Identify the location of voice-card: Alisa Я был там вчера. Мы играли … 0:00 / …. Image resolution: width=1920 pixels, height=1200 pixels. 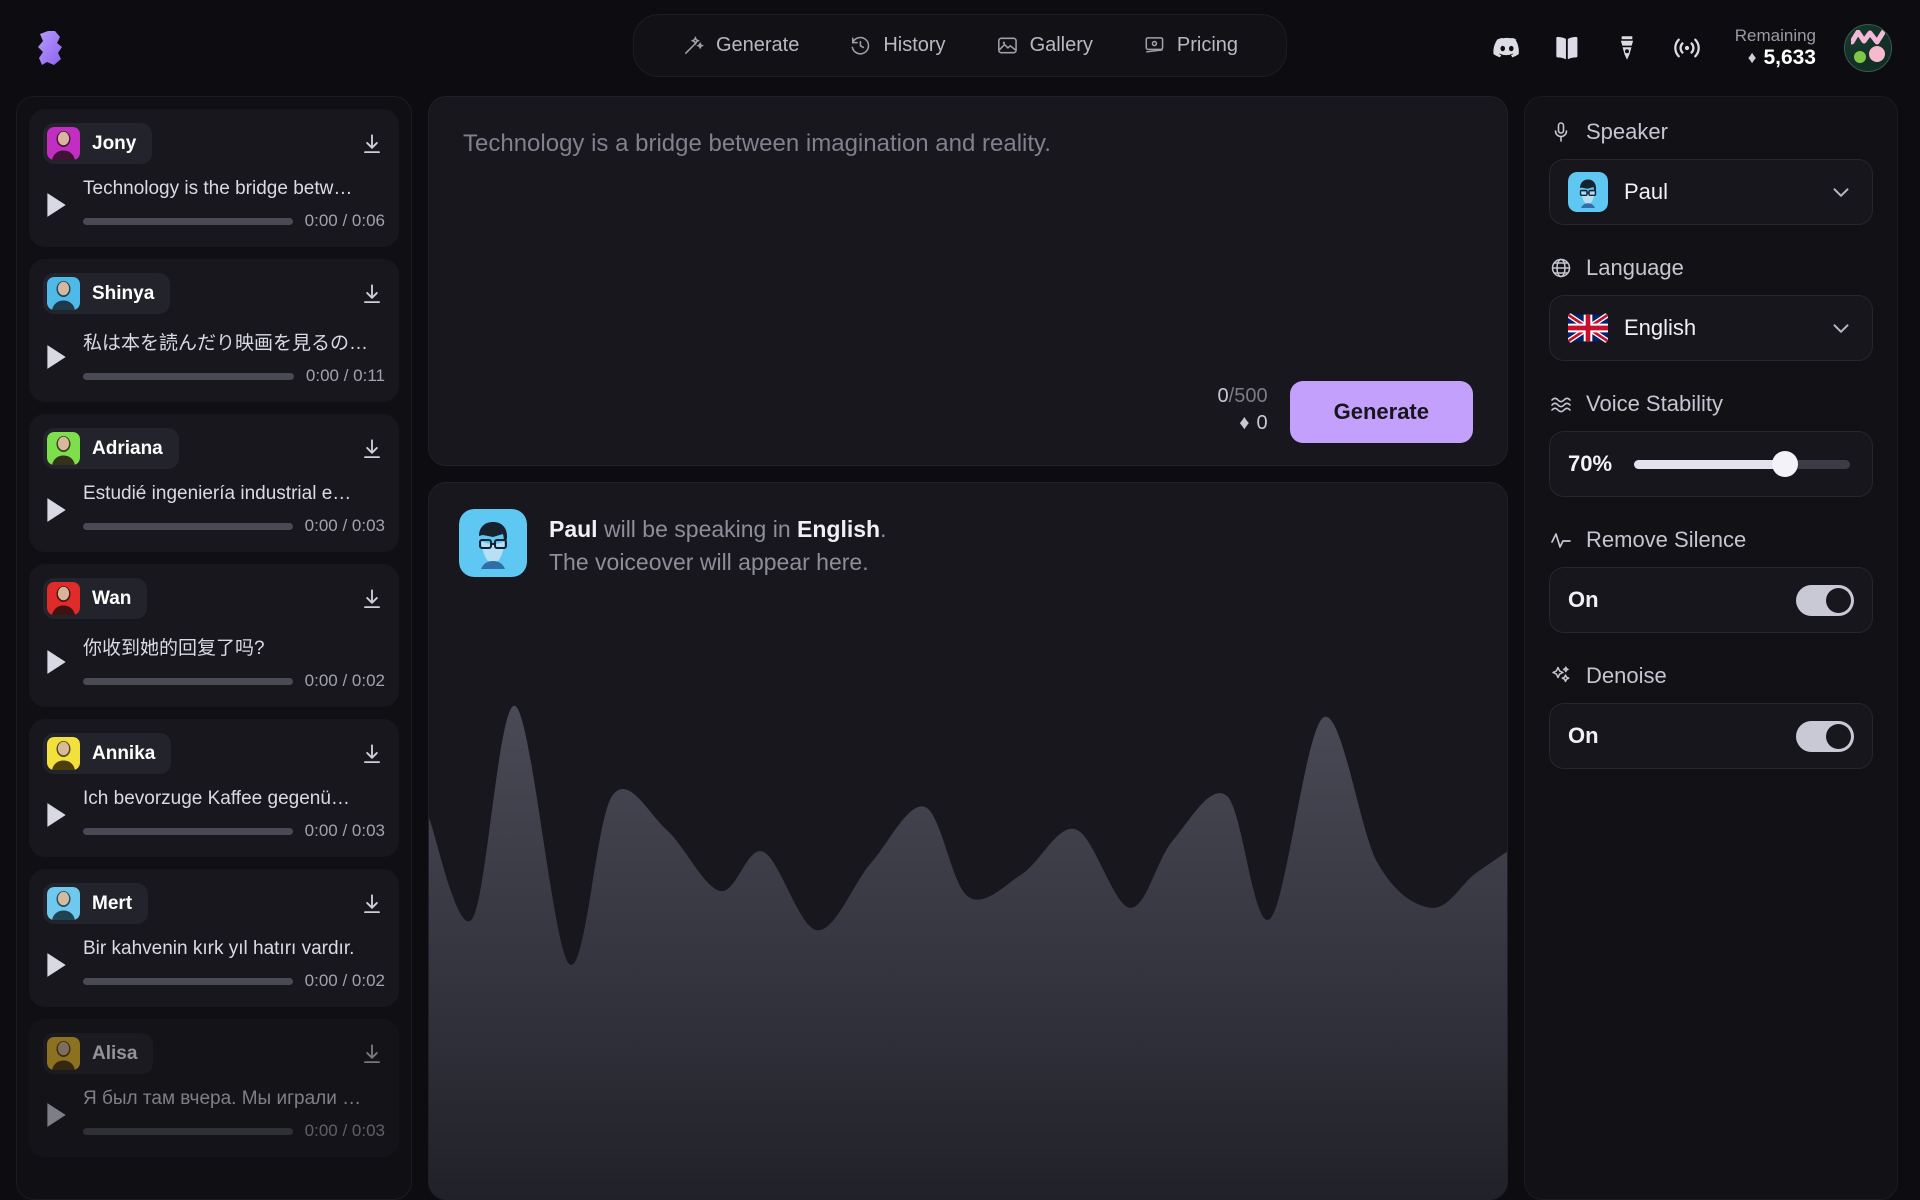
(214, 1088).